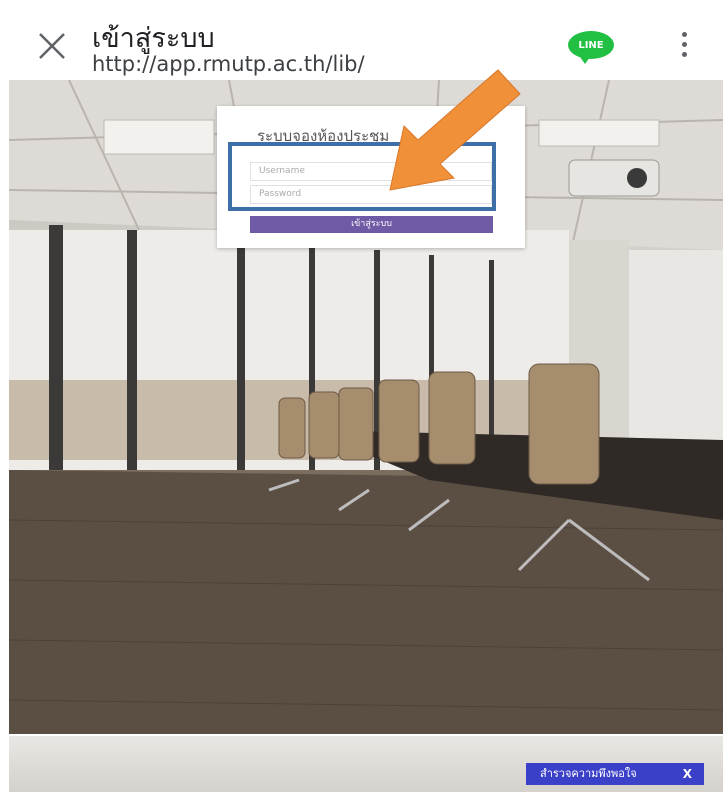 The height and width of the screenshot is (792, 723). Describe the element at coordinates (687, 774) in the screenshot. I see `survey-close-button: X` at that location.